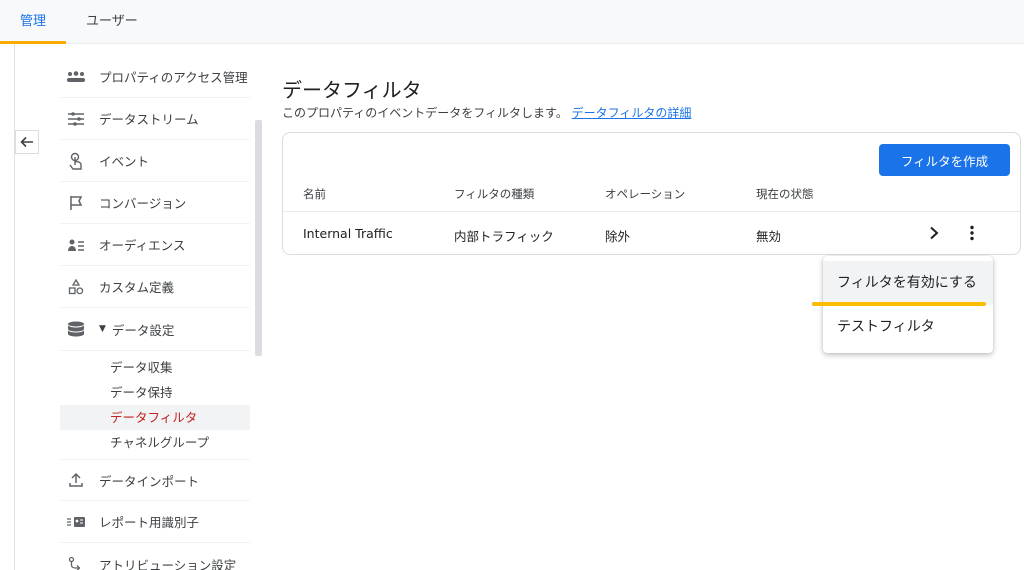  What do you see at coordinates (908, 327) in the screenshot?
I see `menu-item-test-filter: テストフィルタ` at bounding box center [908, 327].